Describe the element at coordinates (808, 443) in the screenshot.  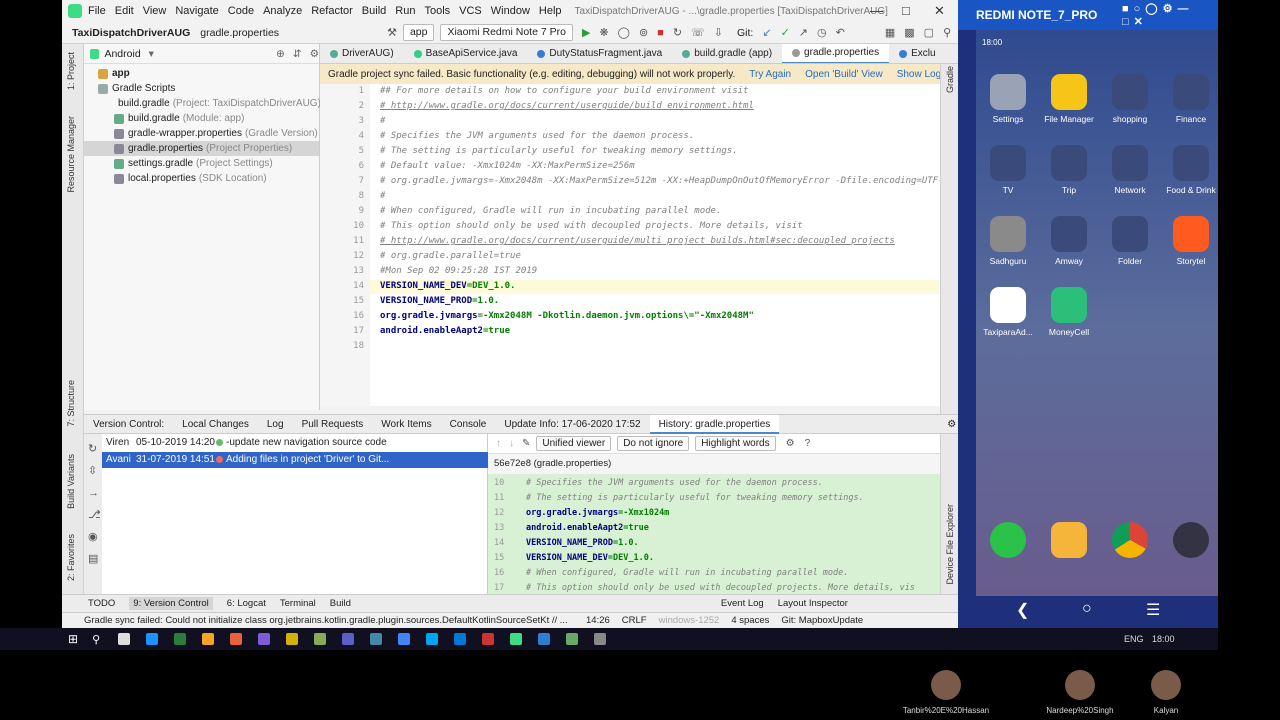
I see `help-icon: ?` at that location.